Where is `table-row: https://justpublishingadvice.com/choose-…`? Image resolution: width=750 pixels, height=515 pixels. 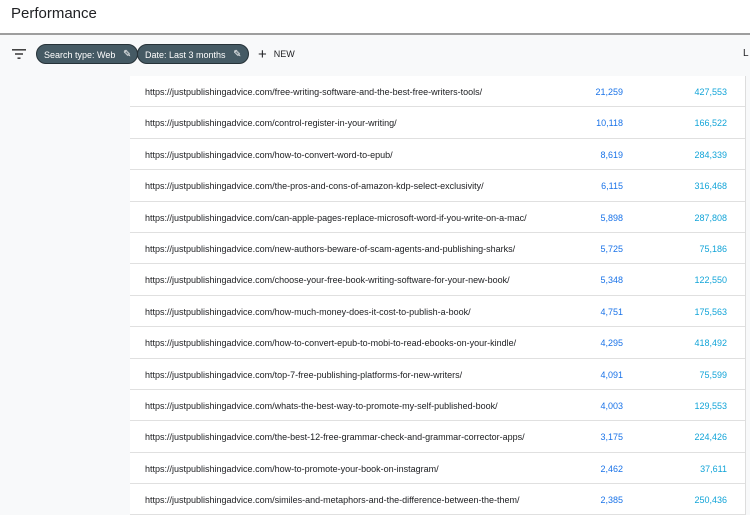 table-row: https://justpublishingadvice.com/choose-… is located at coordinates (437, 280).